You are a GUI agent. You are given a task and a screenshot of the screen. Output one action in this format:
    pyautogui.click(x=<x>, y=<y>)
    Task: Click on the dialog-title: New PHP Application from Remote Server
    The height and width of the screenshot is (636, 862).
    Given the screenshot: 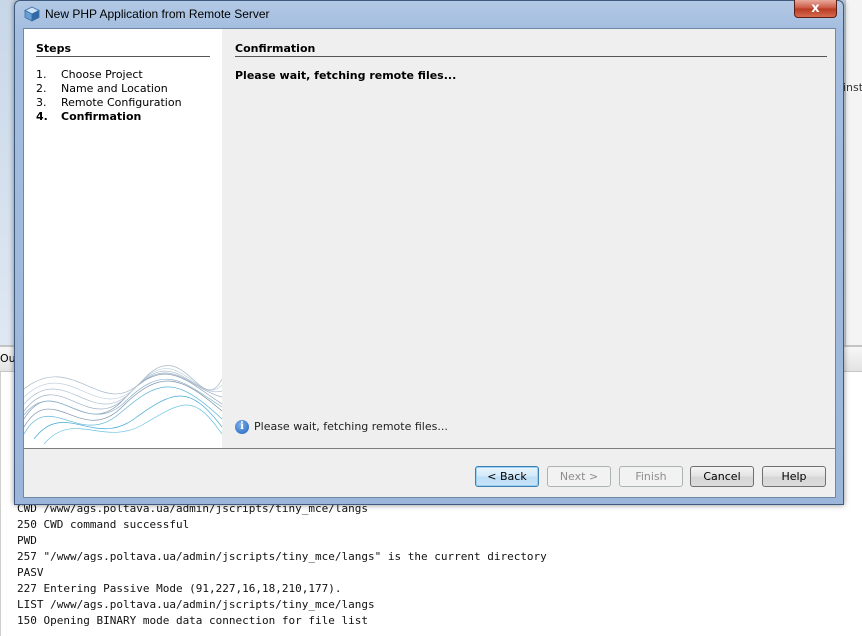 What is the action you would take?
    pyautogui.click(x=157, y=14)
    